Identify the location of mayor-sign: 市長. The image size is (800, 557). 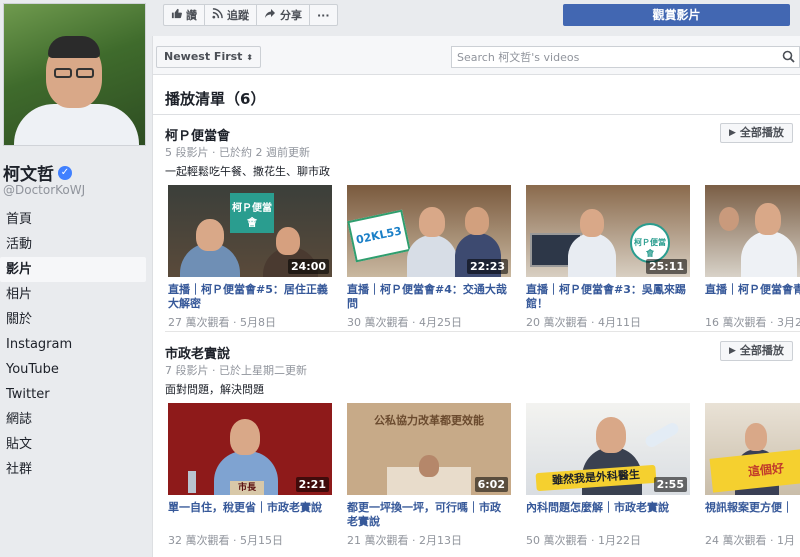
(247, 488).